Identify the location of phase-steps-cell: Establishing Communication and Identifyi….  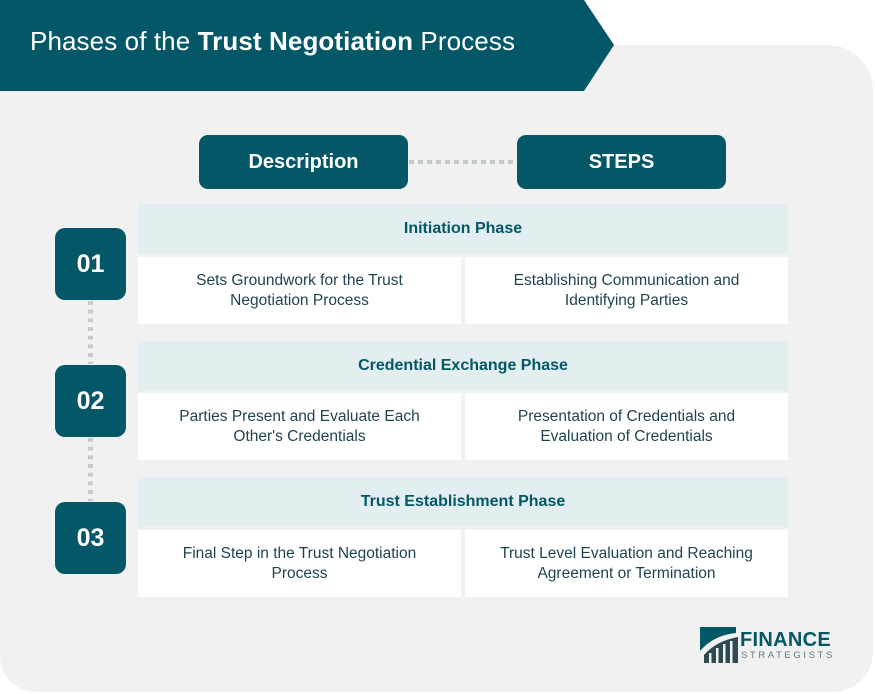
(626, 290).